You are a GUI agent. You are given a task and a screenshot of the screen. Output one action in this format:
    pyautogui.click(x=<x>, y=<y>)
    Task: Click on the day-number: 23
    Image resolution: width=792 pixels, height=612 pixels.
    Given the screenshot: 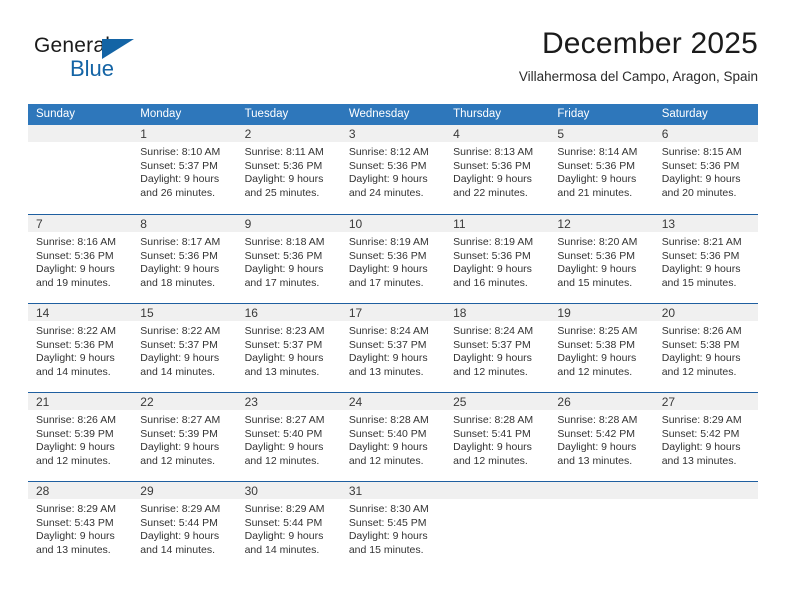 What is the action you would take?
    pyautogui.click(x=251, y=402)
    